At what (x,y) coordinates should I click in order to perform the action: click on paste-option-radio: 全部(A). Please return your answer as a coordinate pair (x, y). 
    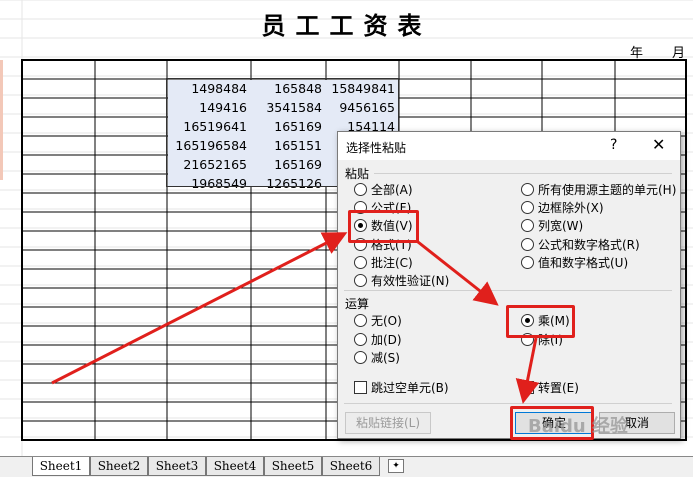
    Looking at the image, I should click on (383, 190).